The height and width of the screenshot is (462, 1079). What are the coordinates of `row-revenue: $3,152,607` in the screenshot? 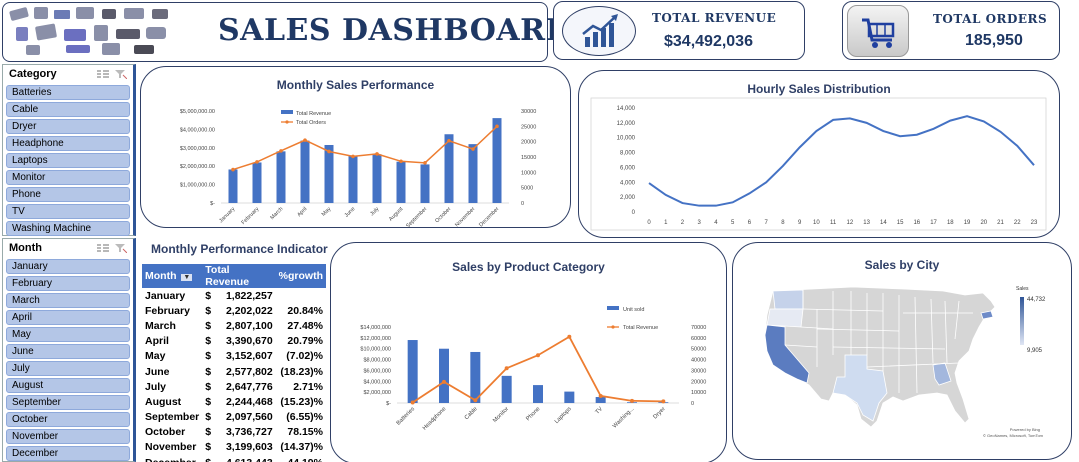 It's located at (239, 356).